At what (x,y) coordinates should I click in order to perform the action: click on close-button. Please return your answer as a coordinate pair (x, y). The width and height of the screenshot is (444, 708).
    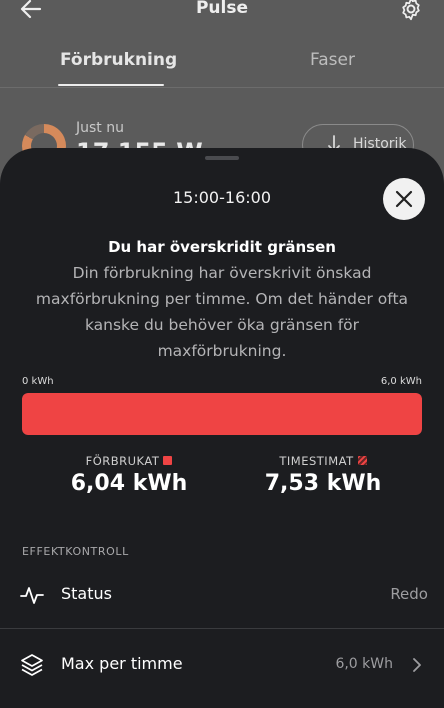
    Looking at the image, I should click on (404, 199).